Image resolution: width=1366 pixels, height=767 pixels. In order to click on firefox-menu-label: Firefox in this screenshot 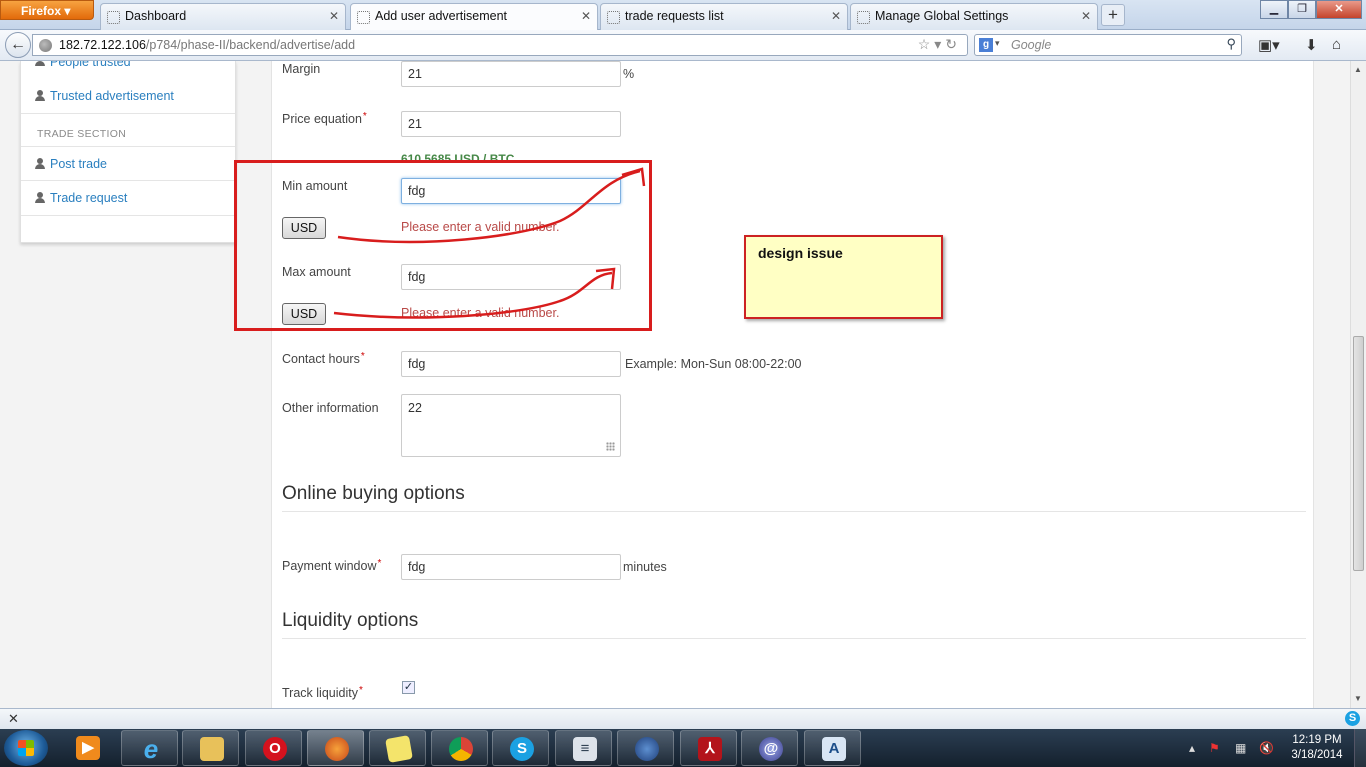, I will do `click(41, 11)`.